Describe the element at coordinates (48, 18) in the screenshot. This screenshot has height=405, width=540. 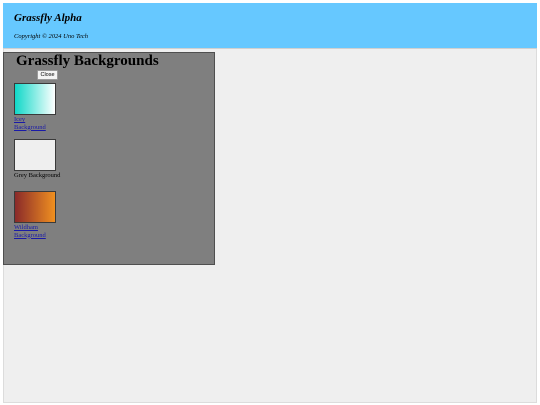
I see `app-title: Grassfly Alpha` at that location.